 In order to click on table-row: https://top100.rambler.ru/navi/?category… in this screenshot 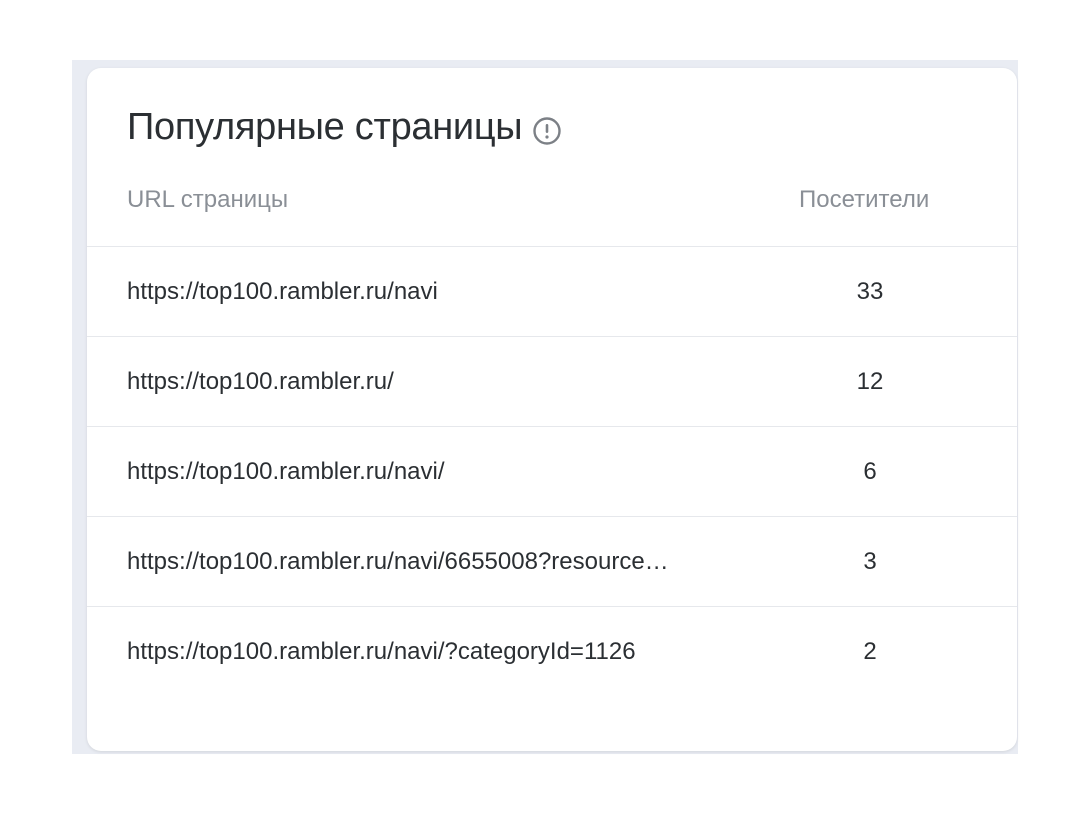, I will do `click(552, 651)`.